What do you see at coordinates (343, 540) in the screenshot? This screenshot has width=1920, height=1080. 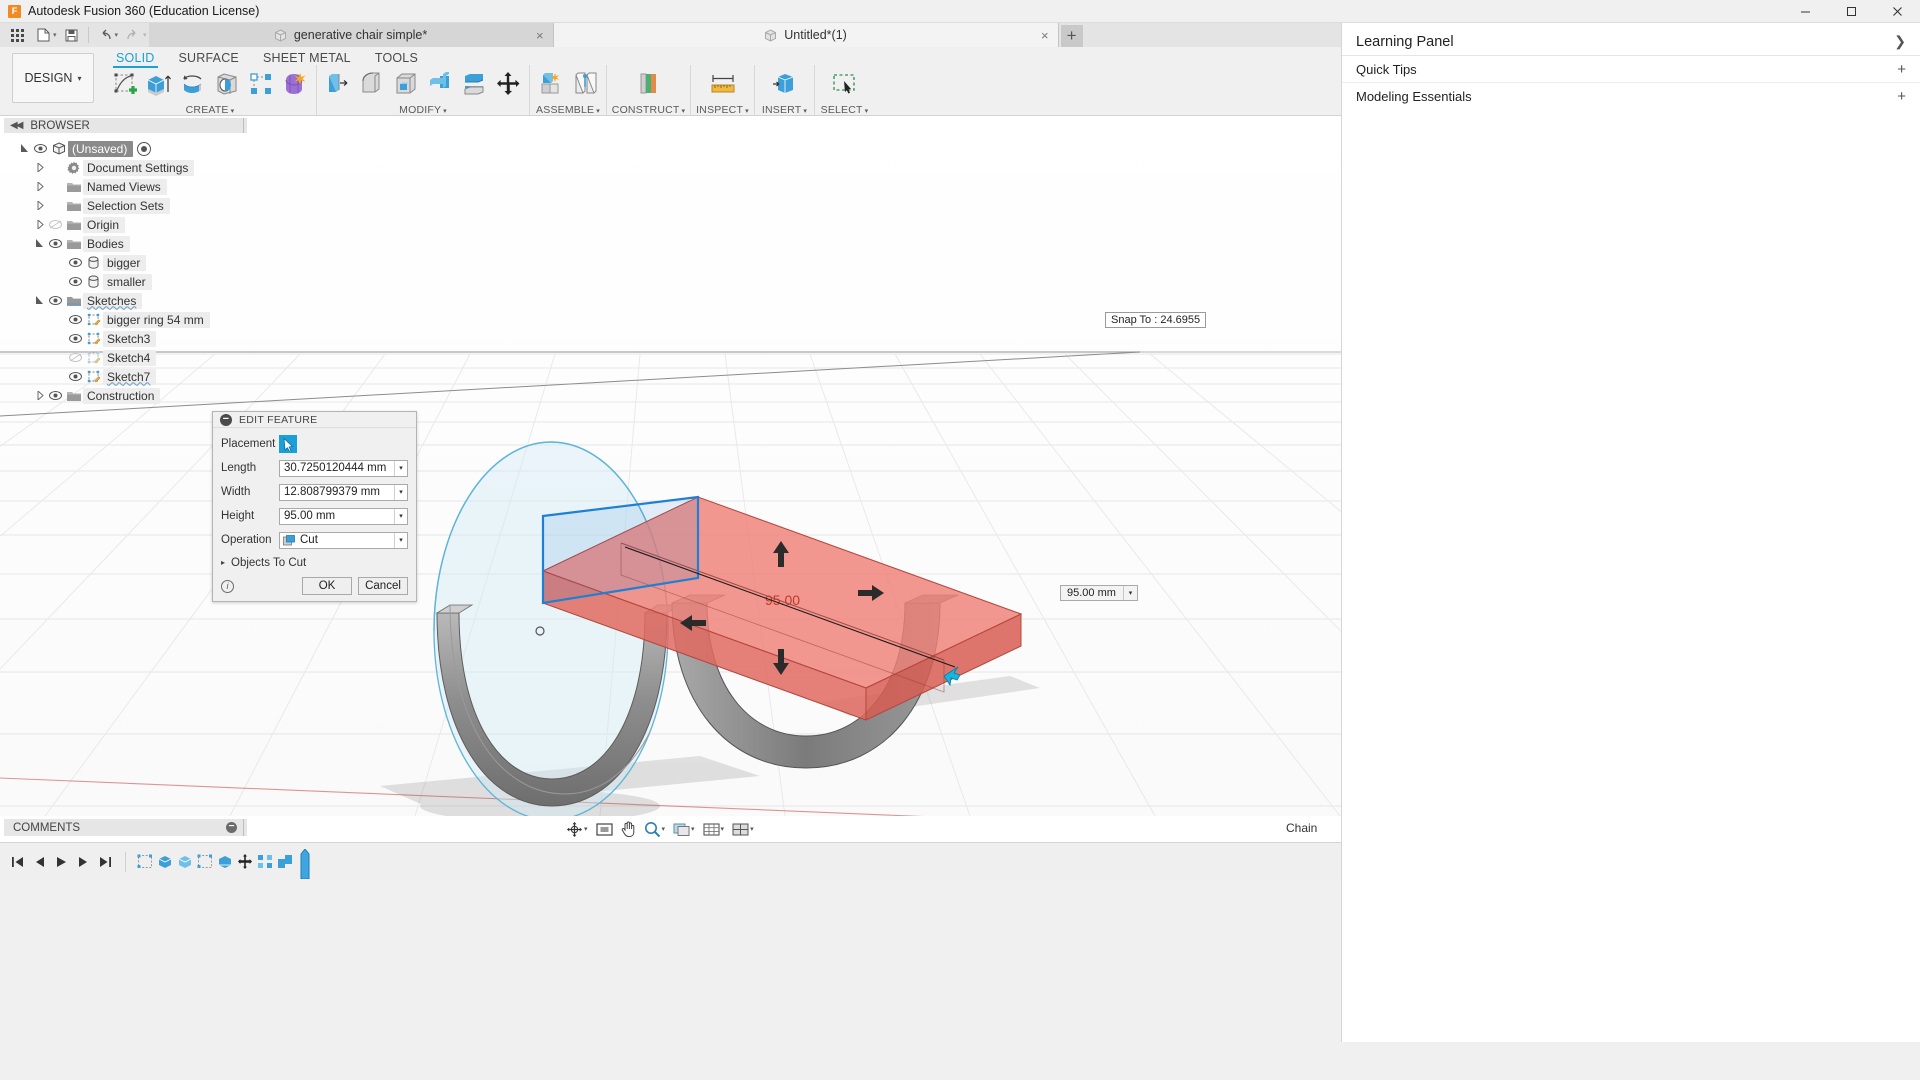 I see `operation-select: Cut ▾` at bounding box center [343, 540].